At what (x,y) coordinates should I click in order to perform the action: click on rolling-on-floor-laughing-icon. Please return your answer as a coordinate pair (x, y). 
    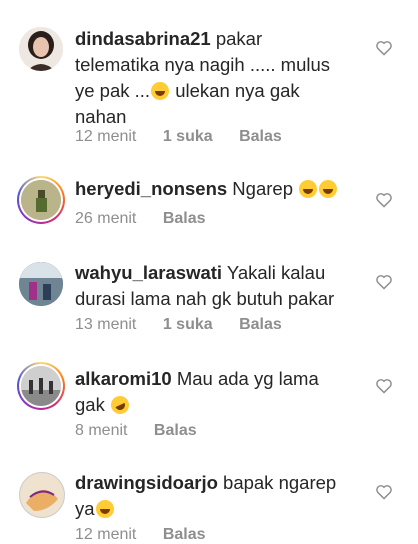
    Looking at the image, I should click on (120, 405).